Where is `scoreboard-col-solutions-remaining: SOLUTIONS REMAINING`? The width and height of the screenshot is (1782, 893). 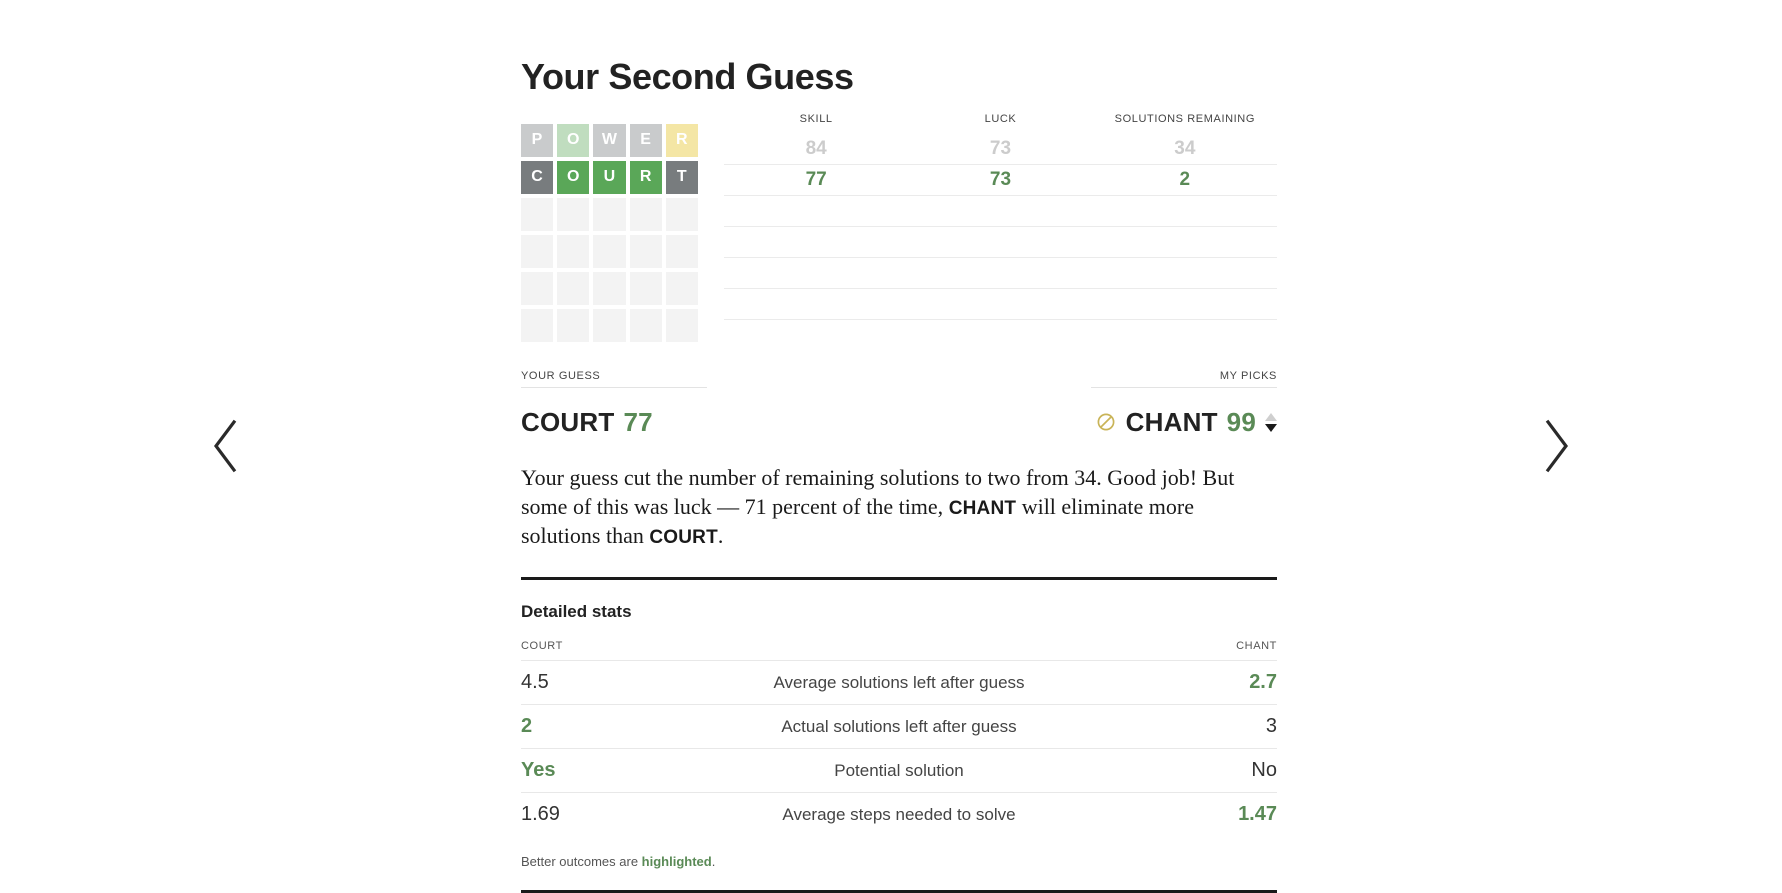 scoreboard-col-solutions-remaining: SOLUTIONS REMAINING is located at coordinates (1185, 118).